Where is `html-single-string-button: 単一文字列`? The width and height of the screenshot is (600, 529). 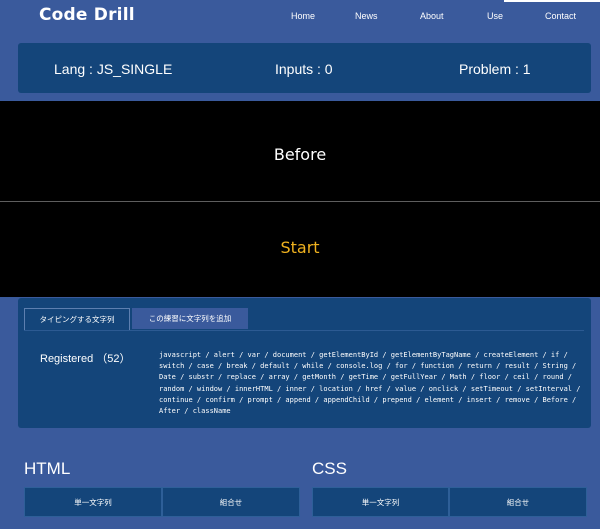 html-single-string-button: 単一文字列 is located at coordinates (93, 502).